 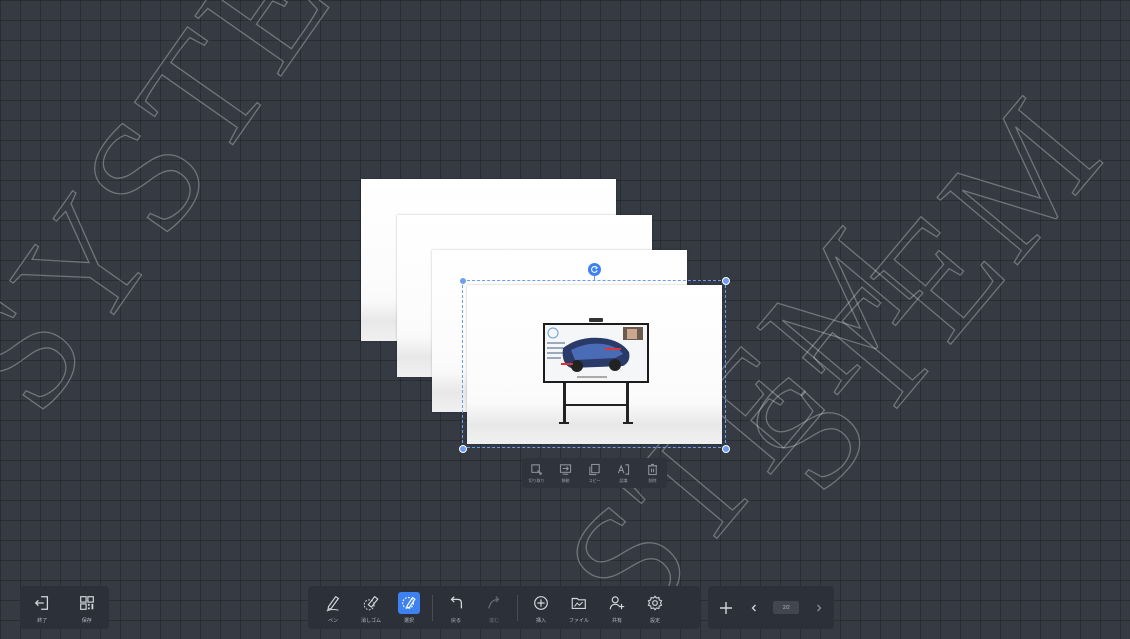 I want to click on file-label: ファイル, so click(x=578, y=620).